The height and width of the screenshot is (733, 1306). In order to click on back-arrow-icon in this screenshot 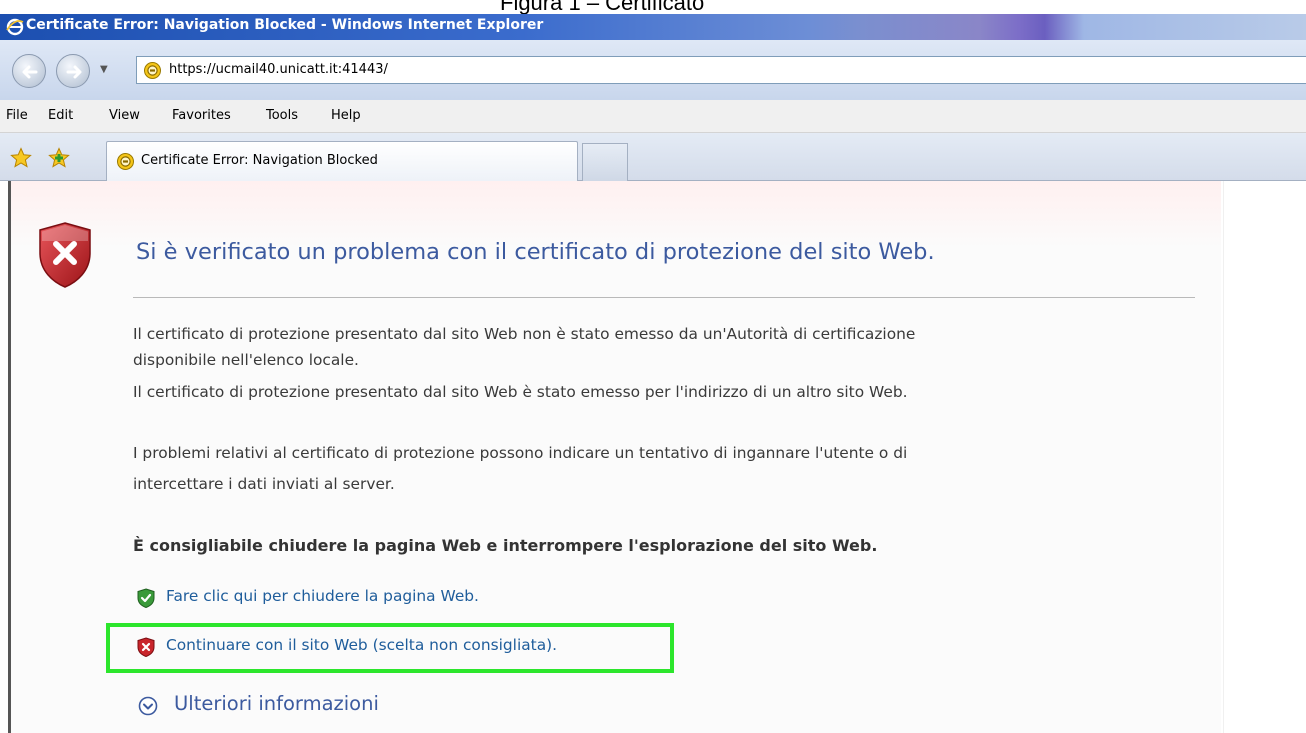, I will do `click(30, 72)`.